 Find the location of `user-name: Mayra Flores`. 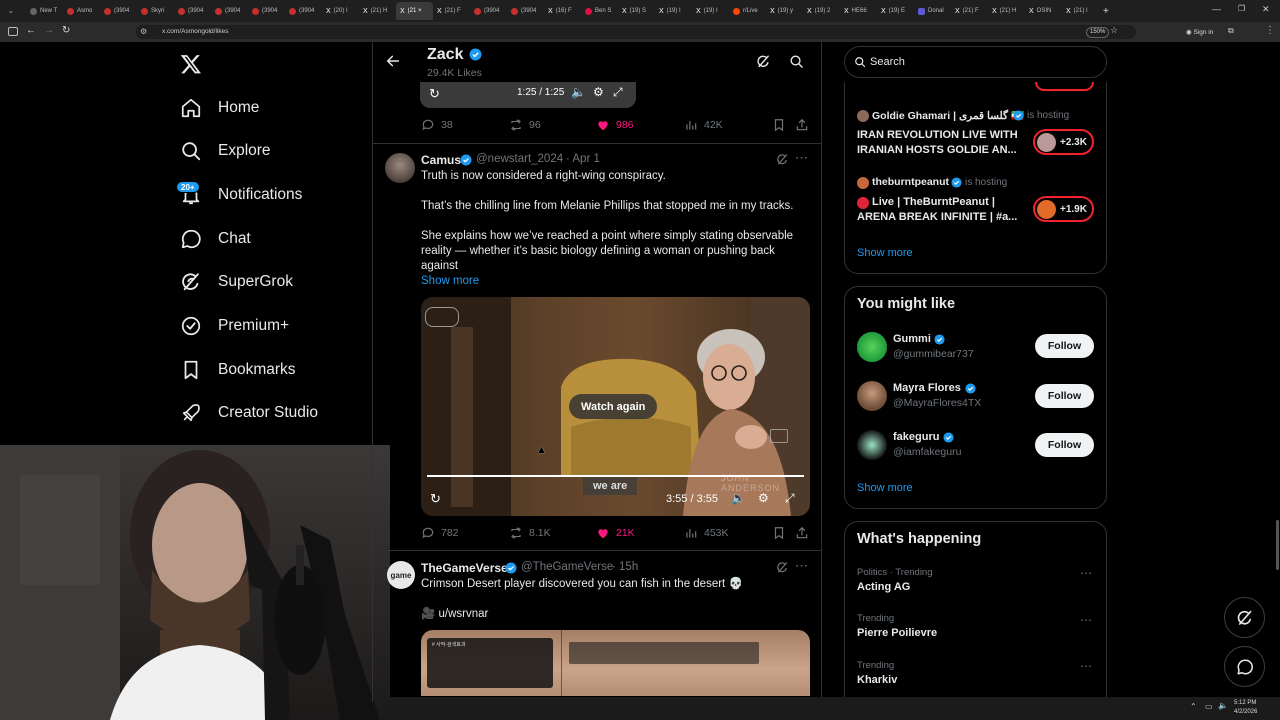

user-name: Mayra Flores is located at coordinates (927, 388).